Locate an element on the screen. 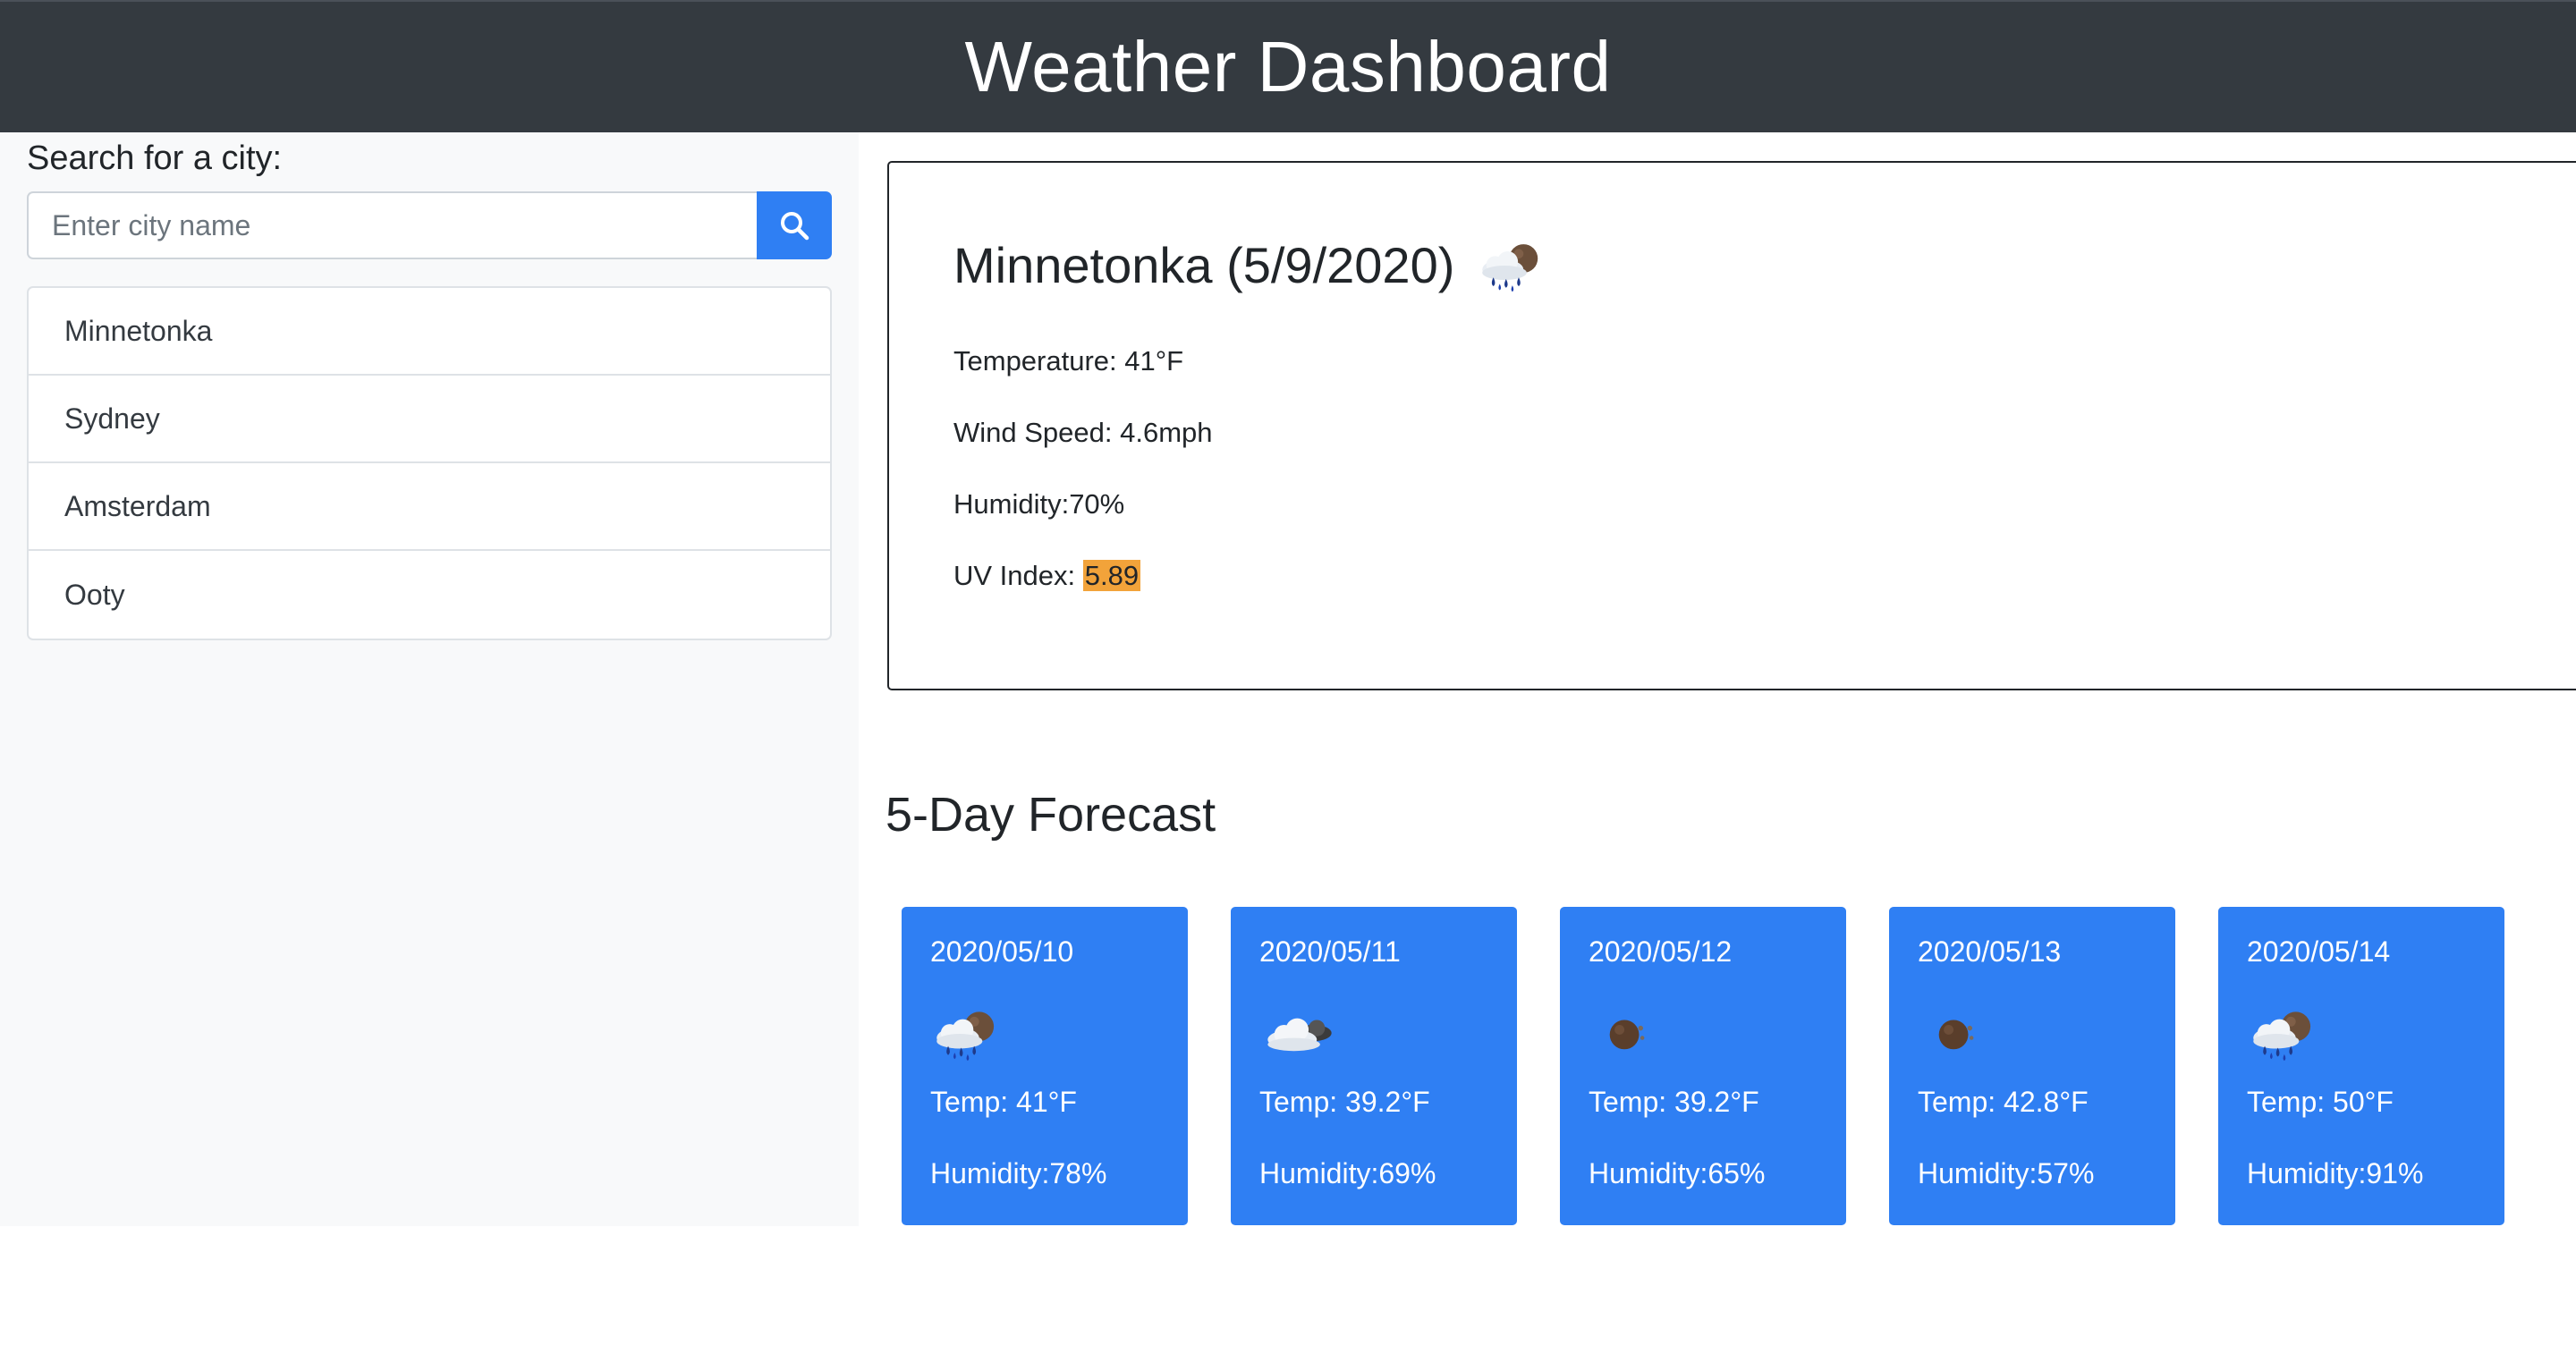 The height and width of the screenshot is (1354, 2576). search-icon is located at coordinates (795, 226).